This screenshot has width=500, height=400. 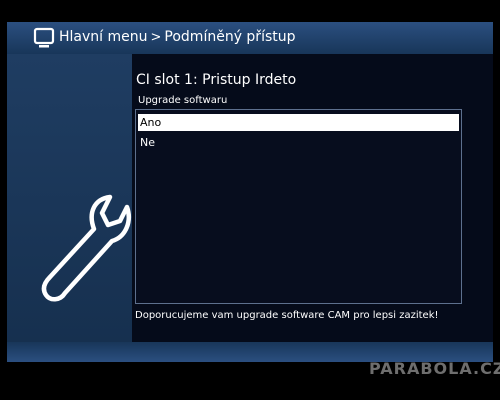 What do you see at coordinates (44, 37) in the screenshot?
I see `tv-icon` at bounding box center [44, 37].